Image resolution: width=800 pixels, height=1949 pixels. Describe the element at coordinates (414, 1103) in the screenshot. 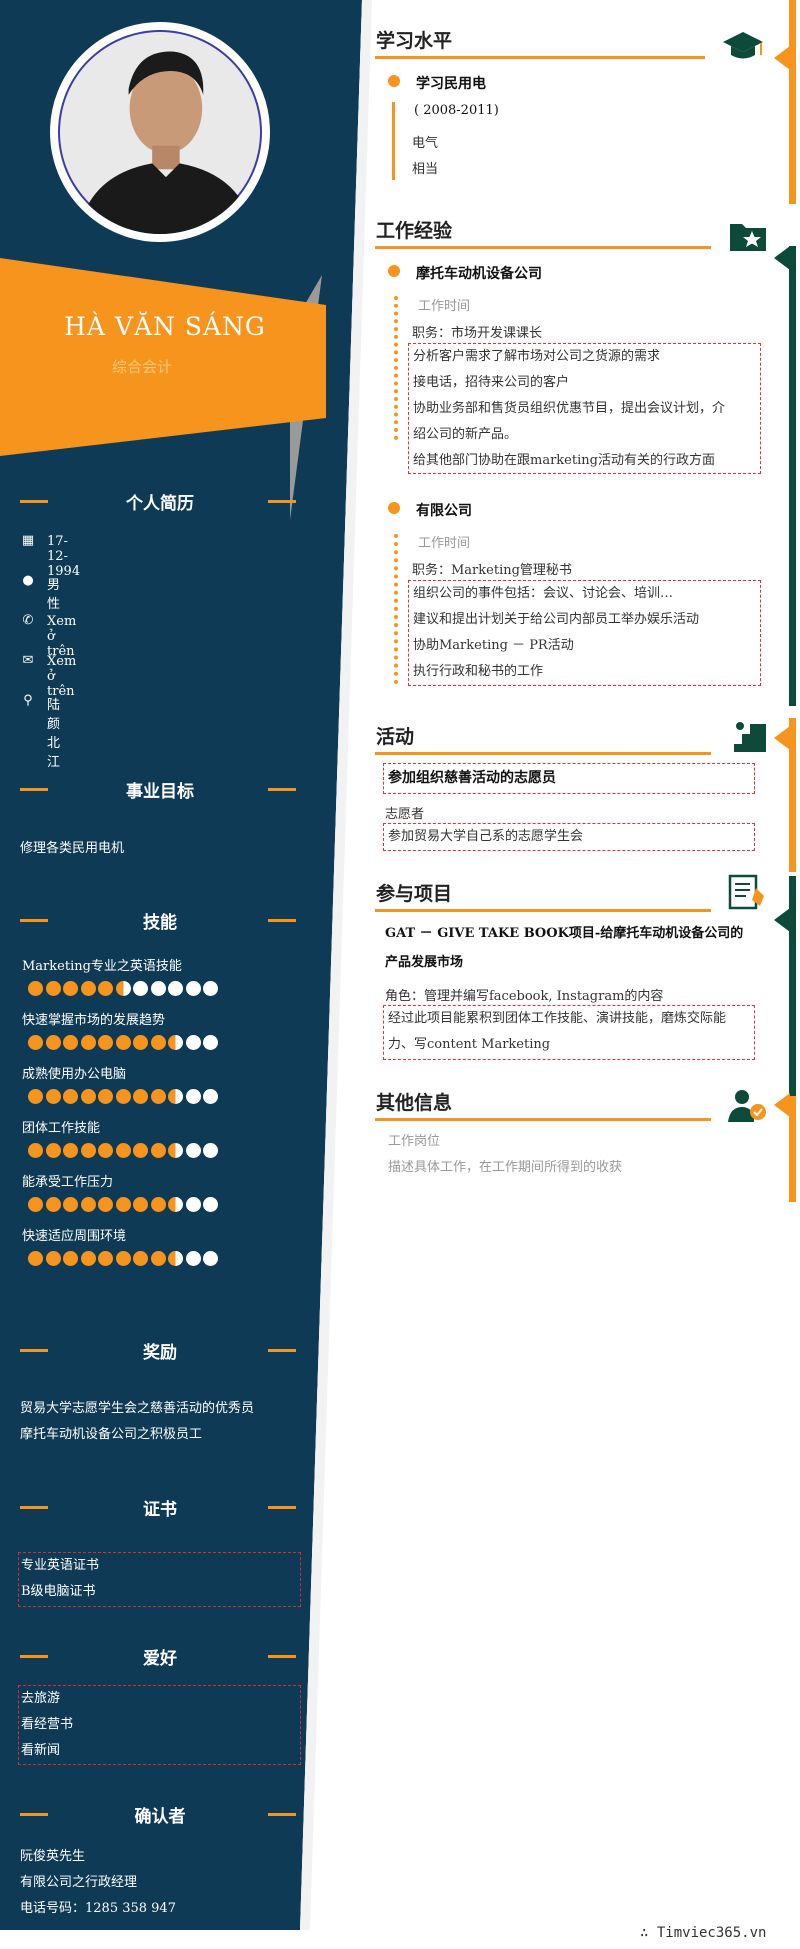

I see `section-other-title: 其他信息` at that location.